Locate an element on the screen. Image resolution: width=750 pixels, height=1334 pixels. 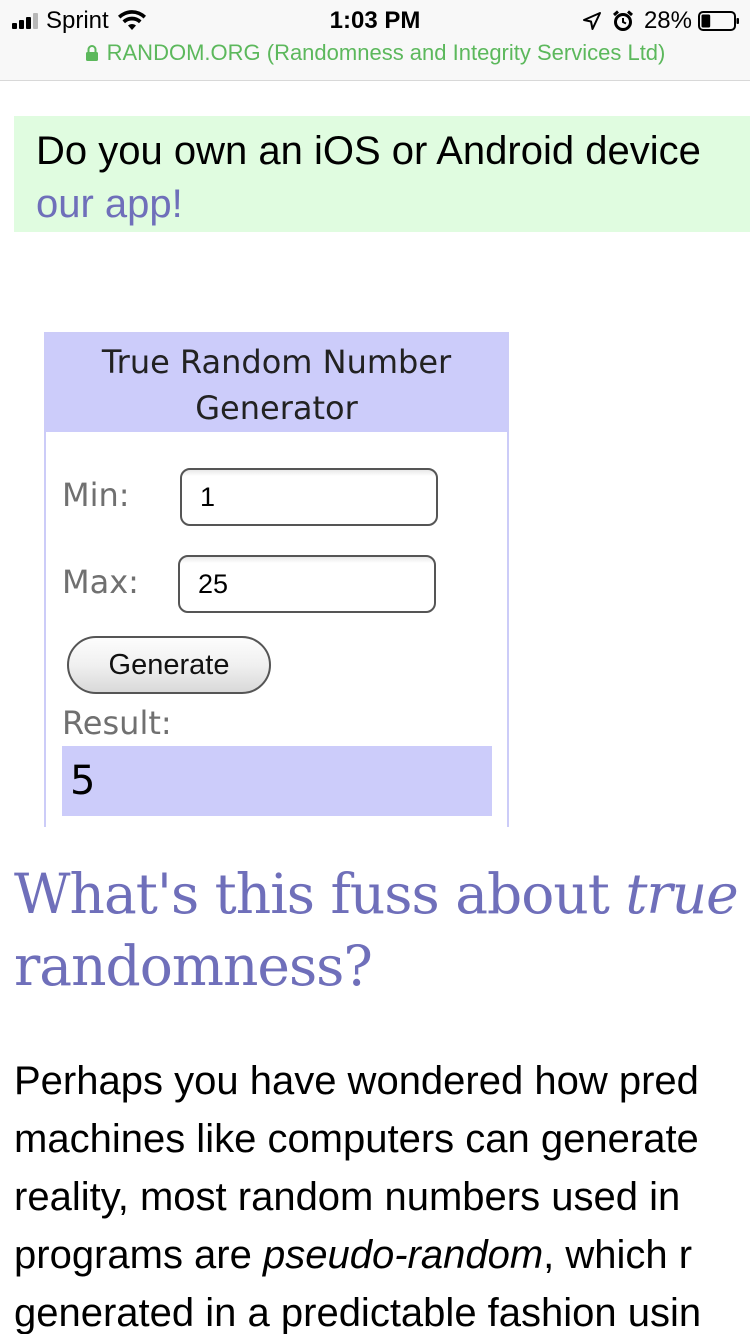
max-input is located at coordinates (307, 584).